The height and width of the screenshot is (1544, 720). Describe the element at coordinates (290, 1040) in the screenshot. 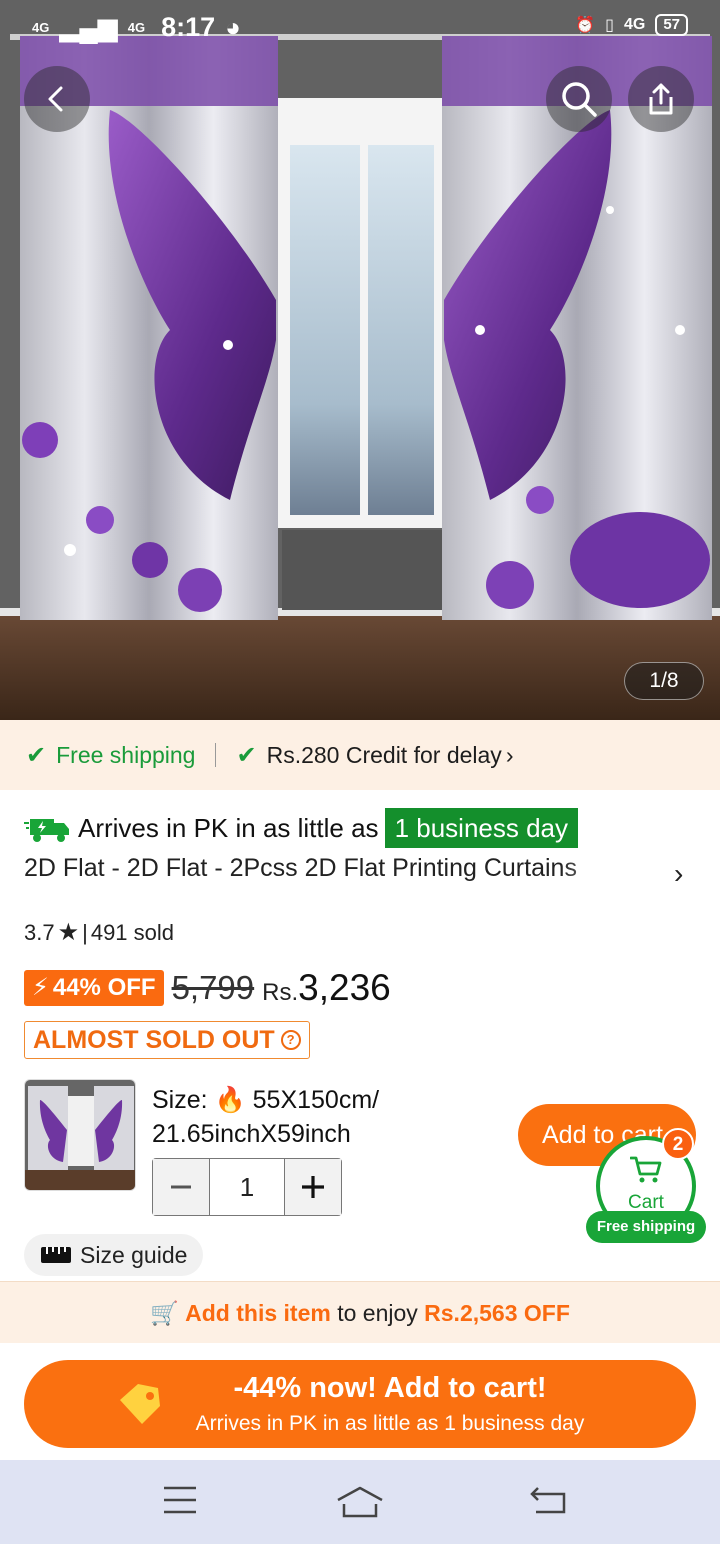

I see `help-icon: ?` at that location.